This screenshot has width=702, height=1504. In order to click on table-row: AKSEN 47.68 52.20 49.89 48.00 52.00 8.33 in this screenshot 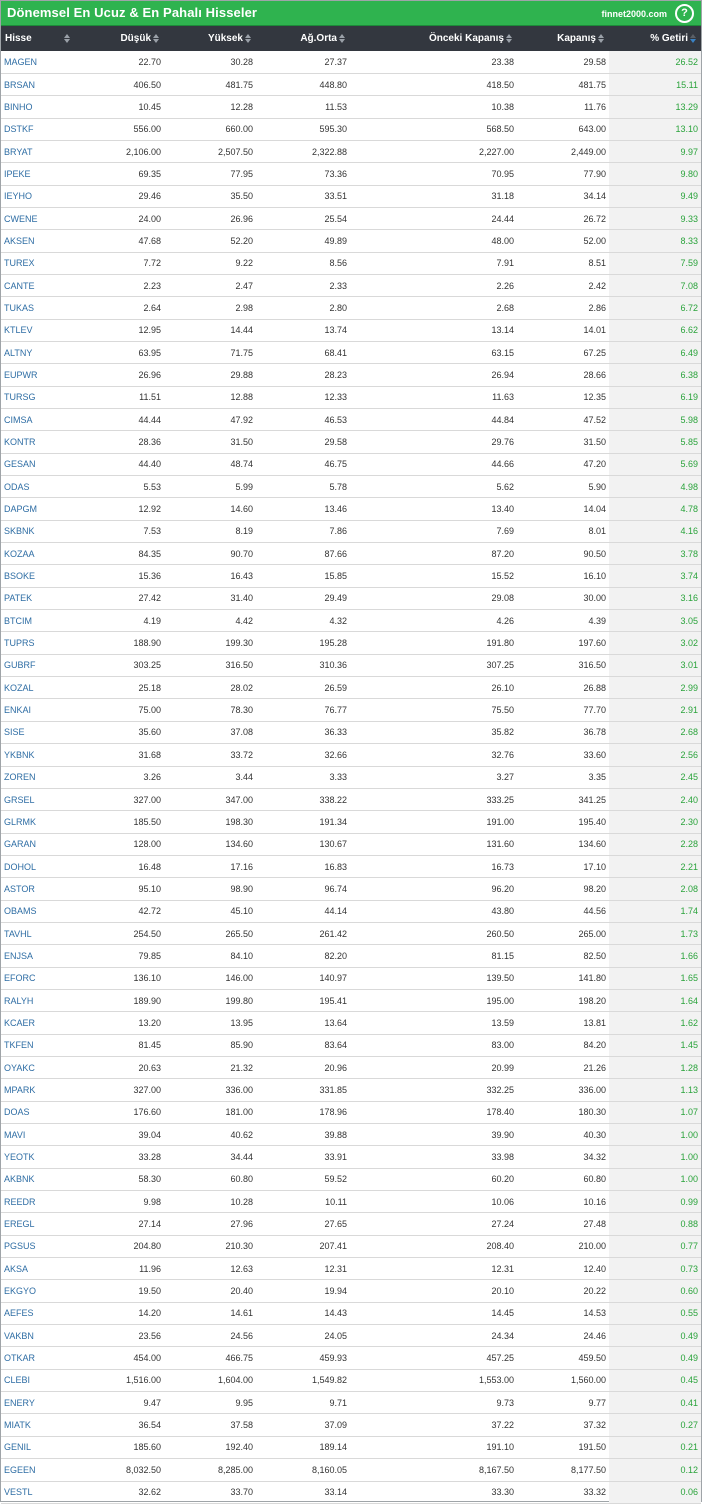, I will do `click(351, 241)`.